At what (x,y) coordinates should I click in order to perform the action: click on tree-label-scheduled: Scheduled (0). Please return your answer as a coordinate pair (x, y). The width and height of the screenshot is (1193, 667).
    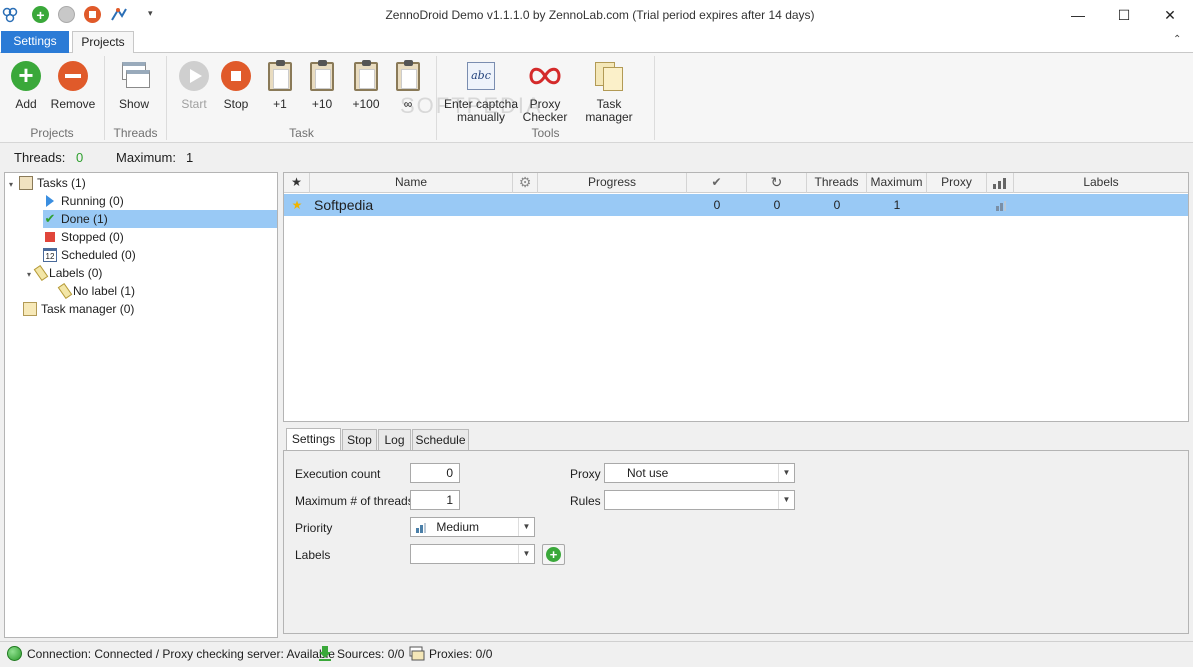
    Looking at the image, I should click on (98, 255).